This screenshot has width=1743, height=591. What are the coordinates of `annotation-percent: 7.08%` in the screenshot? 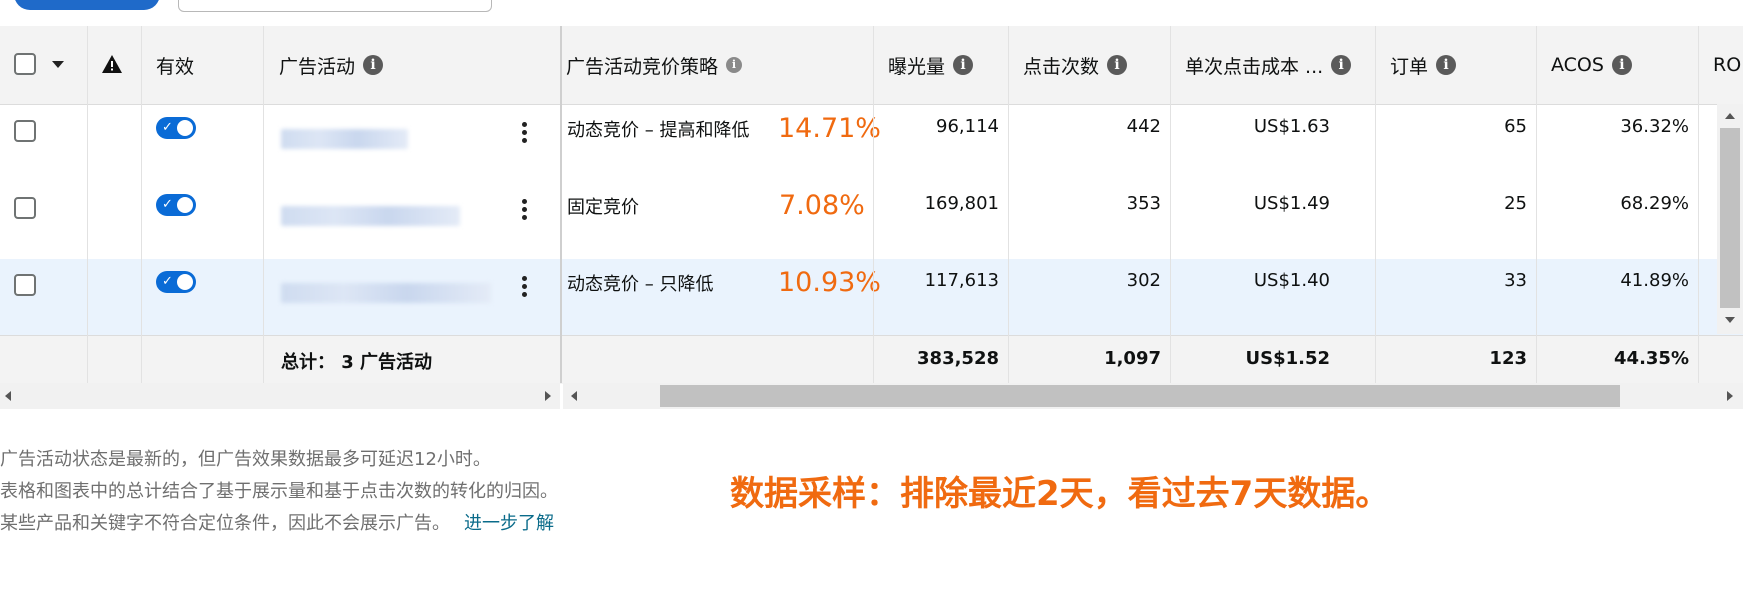 It's located at (822, 205).